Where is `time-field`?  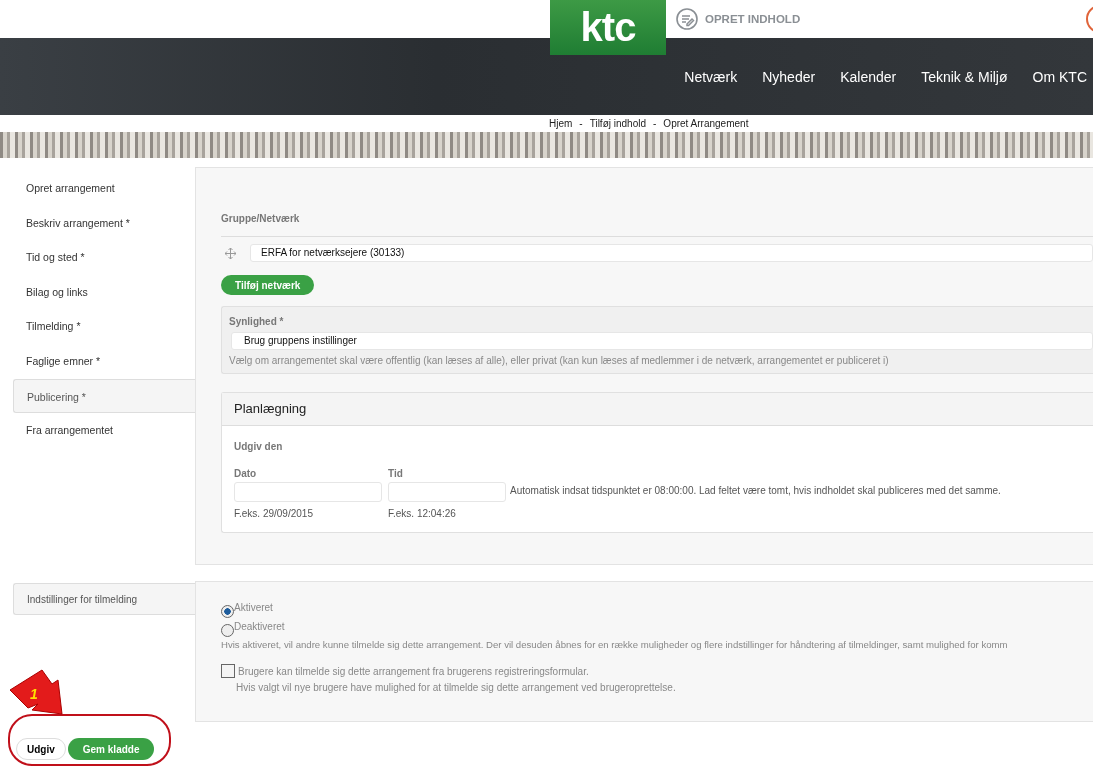
time-field is located at coordinates (447, 492).